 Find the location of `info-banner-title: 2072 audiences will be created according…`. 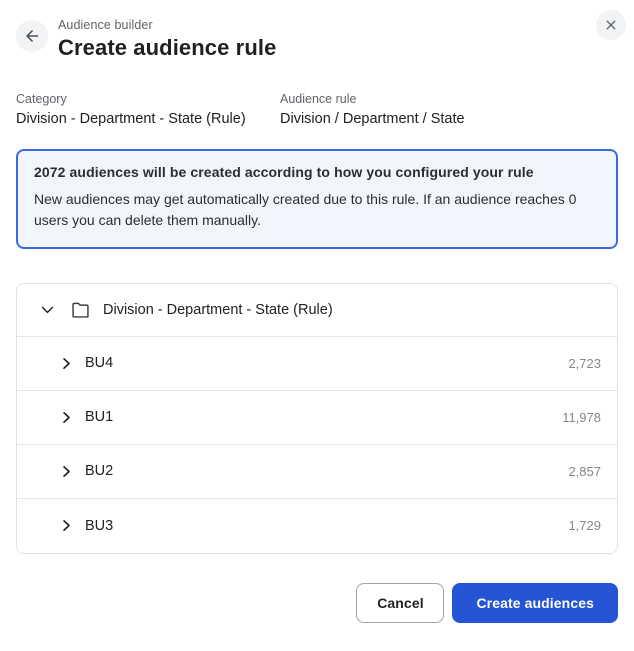

info-banner-title: 2072 audiences will be created according… is located at coordinates (284, 172).